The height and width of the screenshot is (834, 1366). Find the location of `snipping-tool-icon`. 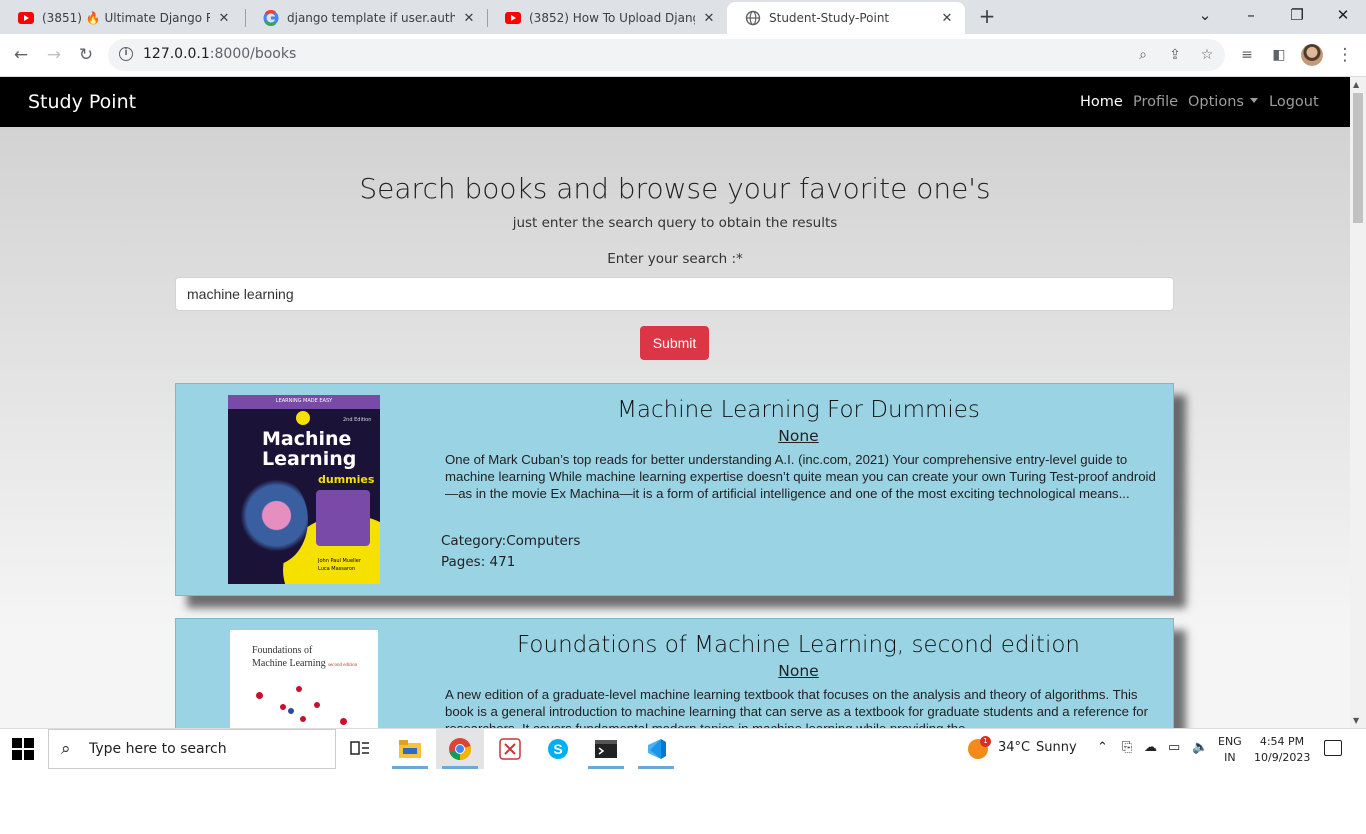

snipping-tool-icon is located at coordinates (510, 749).